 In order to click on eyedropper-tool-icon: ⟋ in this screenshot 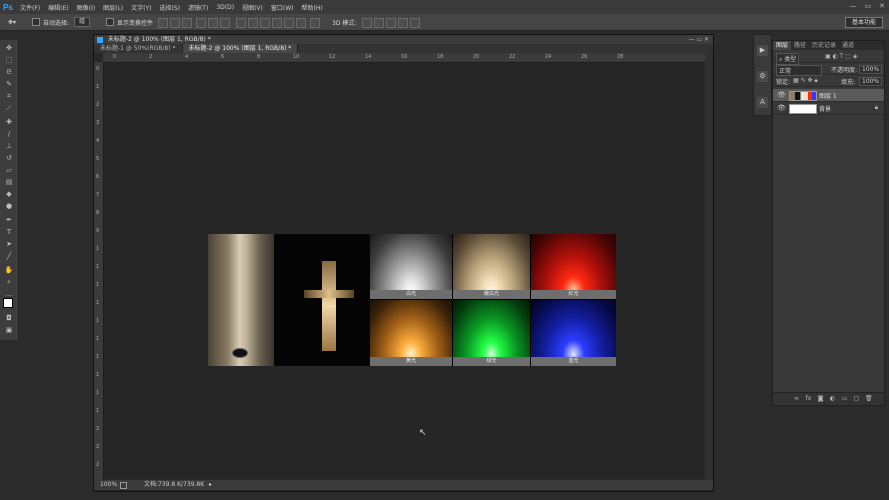, I will do `click(9, 108)`.